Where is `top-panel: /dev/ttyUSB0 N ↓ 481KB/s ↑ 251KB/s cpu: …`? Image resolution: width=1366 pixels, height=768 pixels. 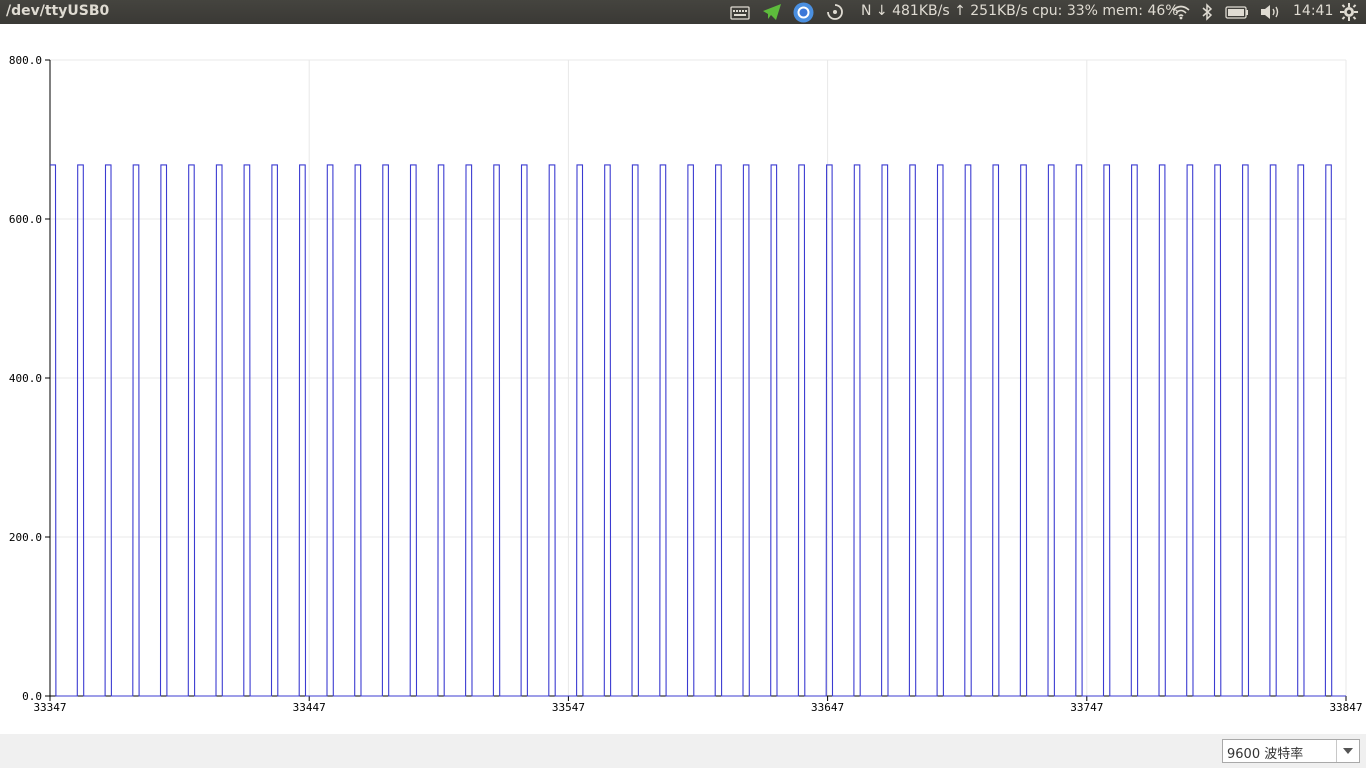 top-panel: /dev/ttyUSB0 N ↓ 481KB/s ↑ 251KB/s cpu: … is located at coordinates (683, 12).